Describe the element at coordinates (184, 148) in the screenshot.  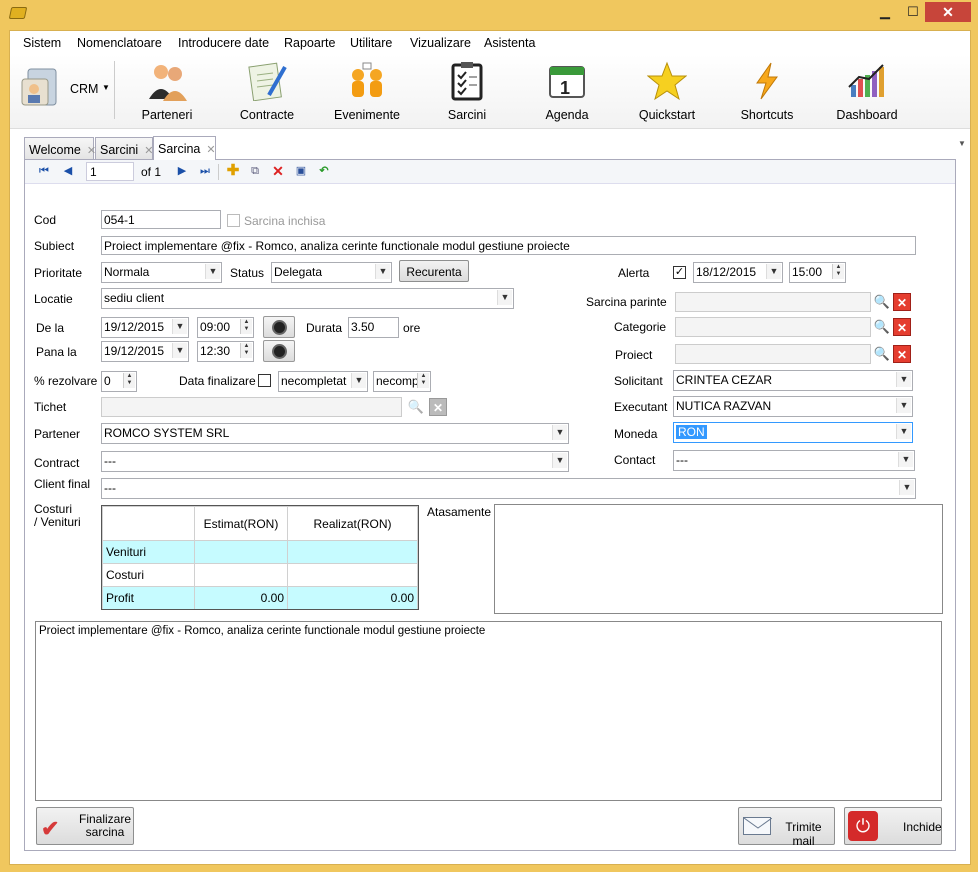
I see `tab-sarcina: Sarcina ✕` at that location.